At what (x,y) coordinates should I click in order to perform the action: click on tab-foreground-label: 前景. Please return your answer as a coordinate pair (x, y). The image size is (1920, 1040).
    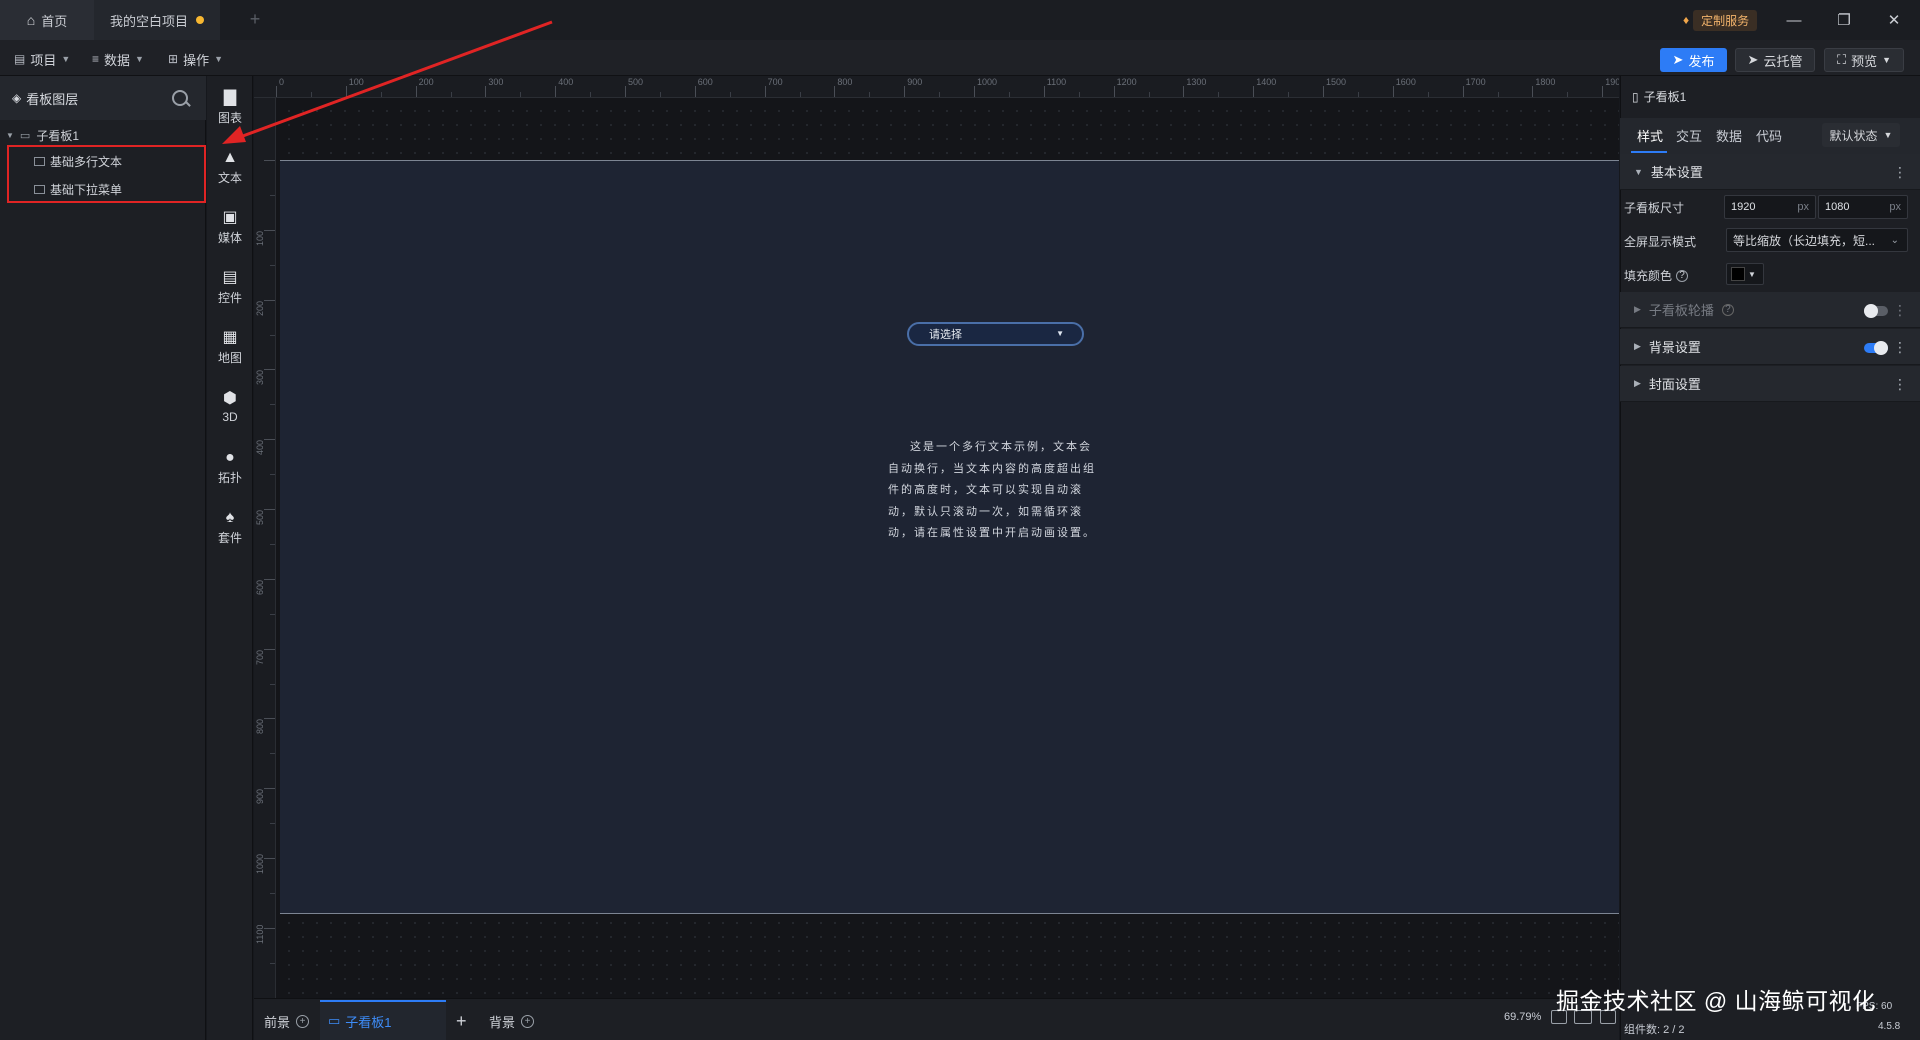
    Looking at the image, I should click on (277, 1022).